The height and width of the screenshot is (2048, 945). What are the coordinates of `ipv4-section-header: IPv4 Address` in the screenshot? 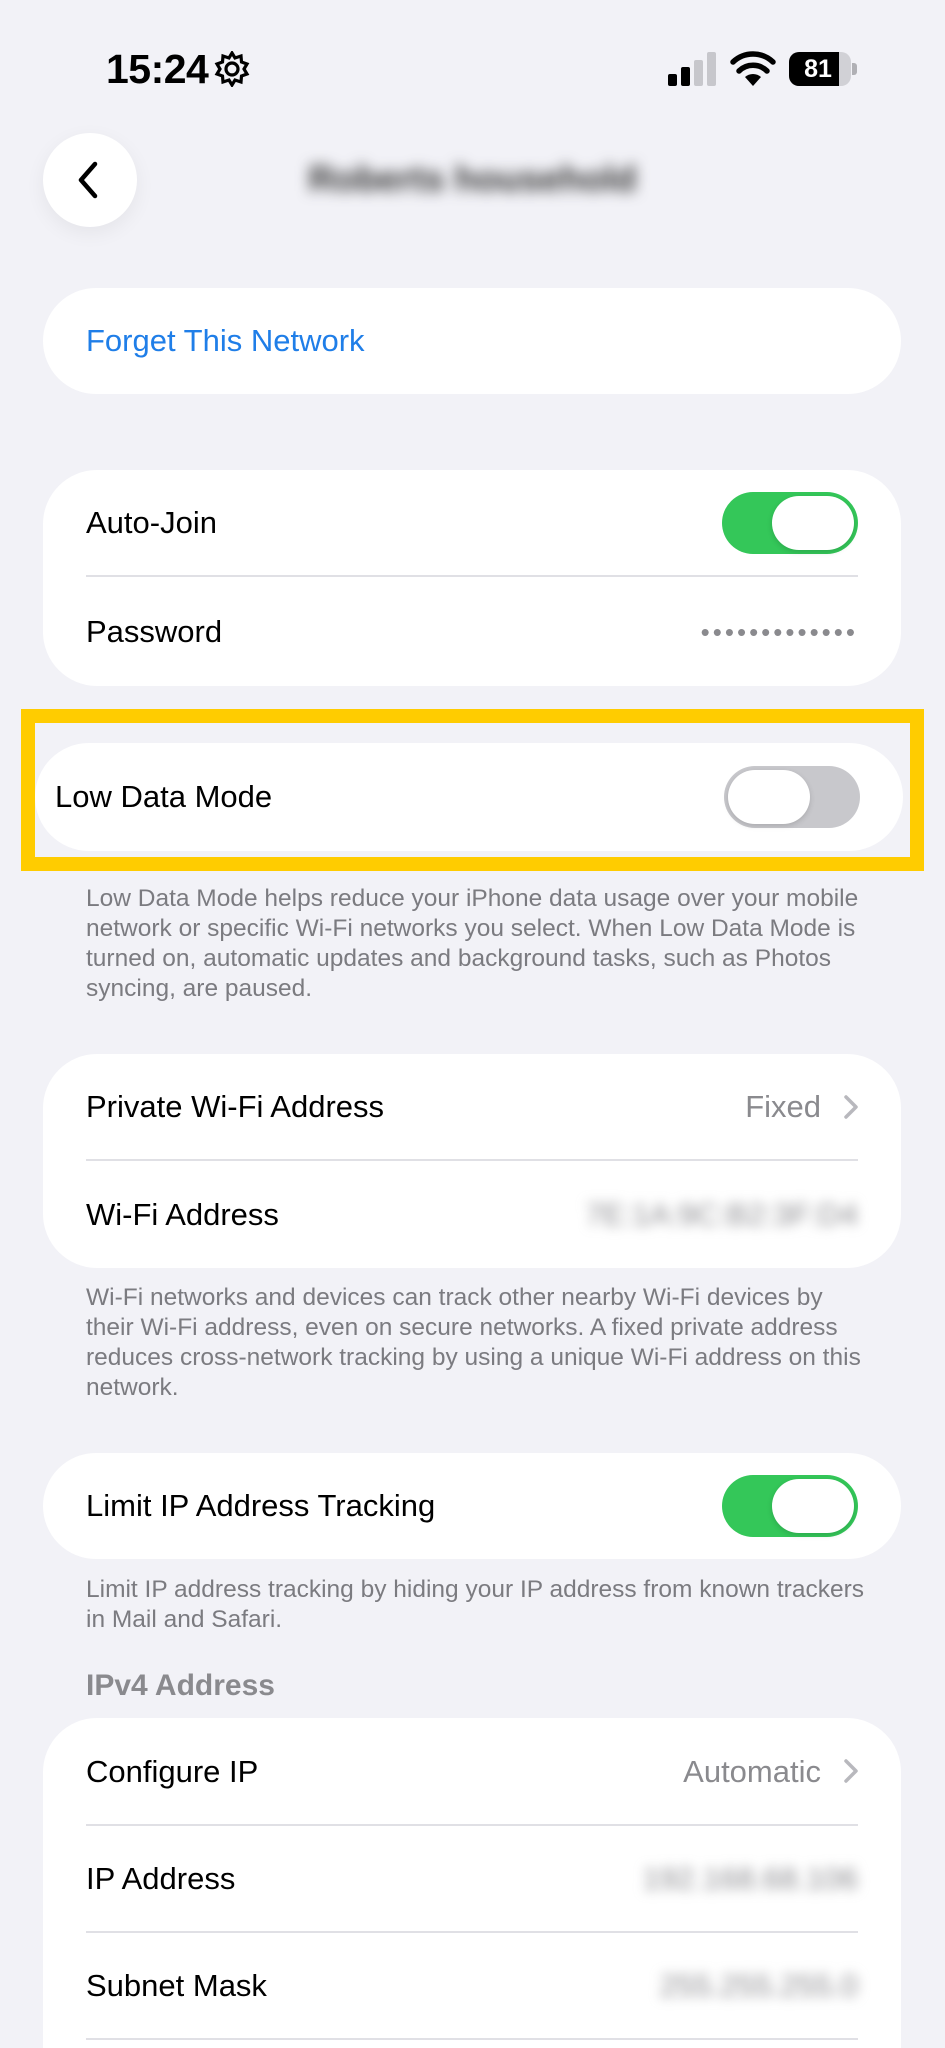 It's located at (180, 1685).